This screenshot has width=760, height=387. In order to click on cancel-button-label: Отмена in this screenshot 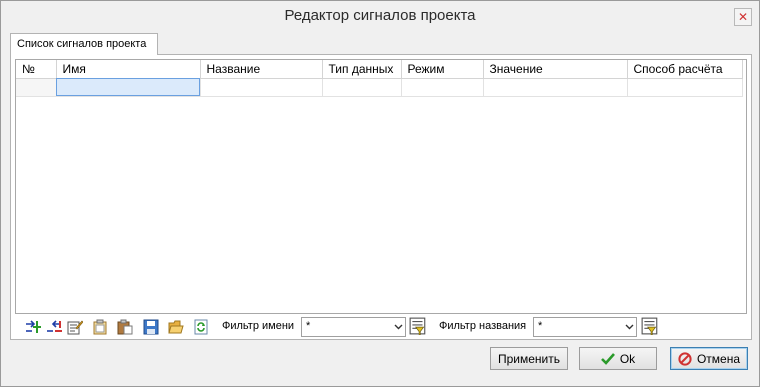, I will do `click(718, 358)`.